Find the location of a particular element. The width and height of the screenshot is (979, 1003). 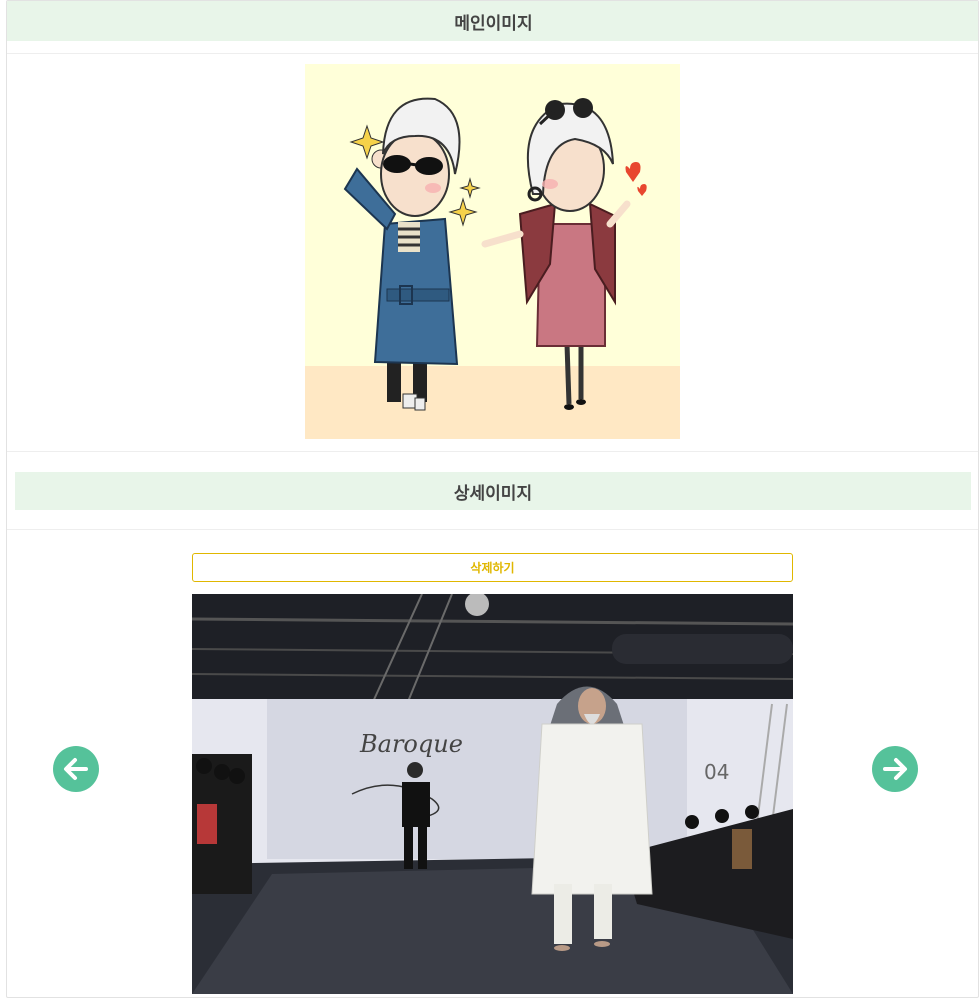

detail-image-title: 상세이미지 is located at coordinates (493, 493).